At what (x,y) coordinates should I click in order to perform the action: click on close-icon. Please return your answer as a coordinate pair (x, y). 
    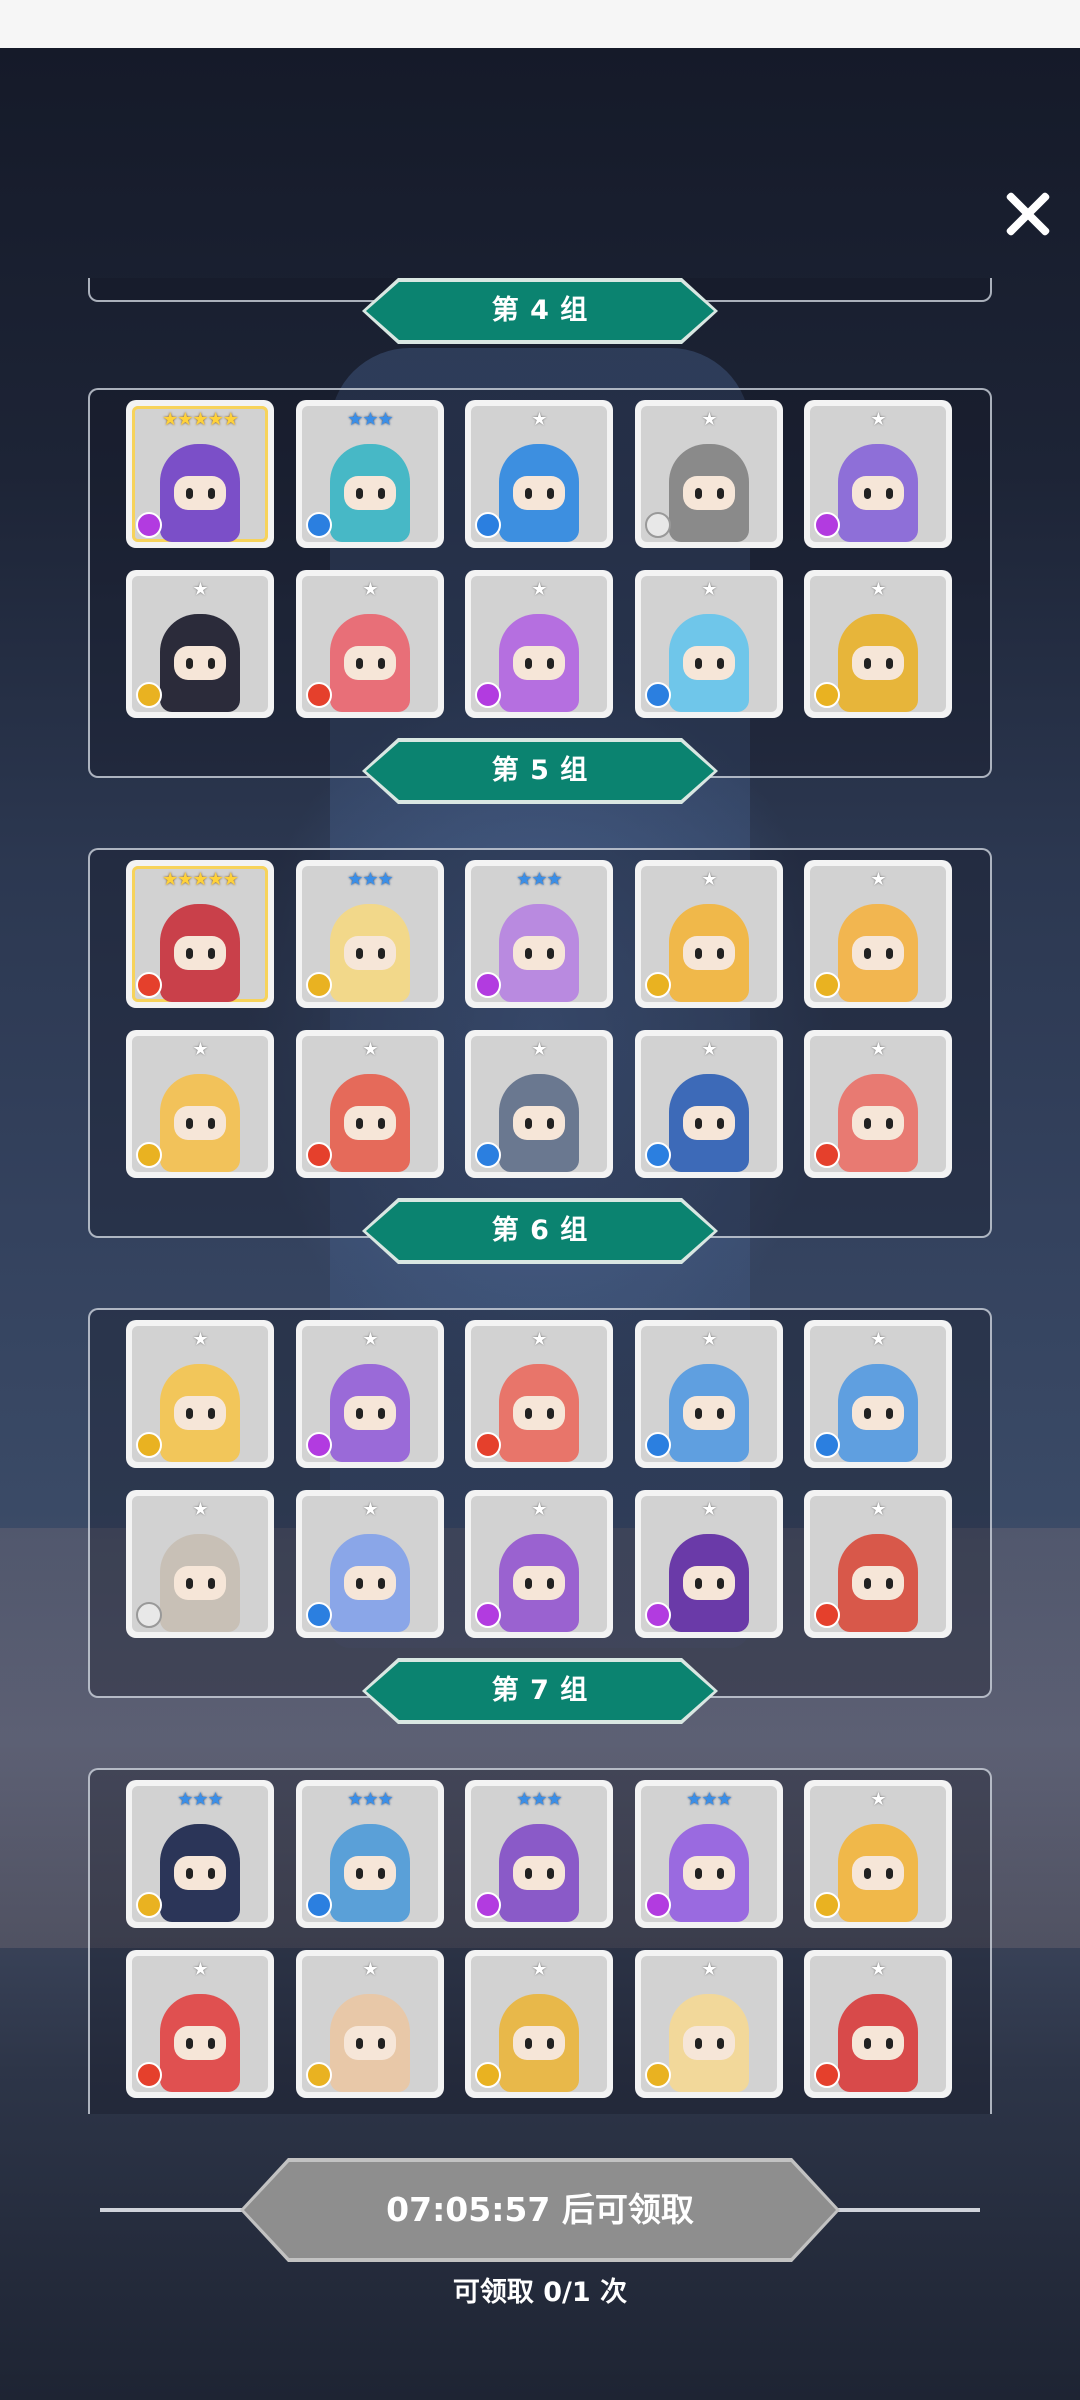
    Looking at the image, I should click on (1028, 214).